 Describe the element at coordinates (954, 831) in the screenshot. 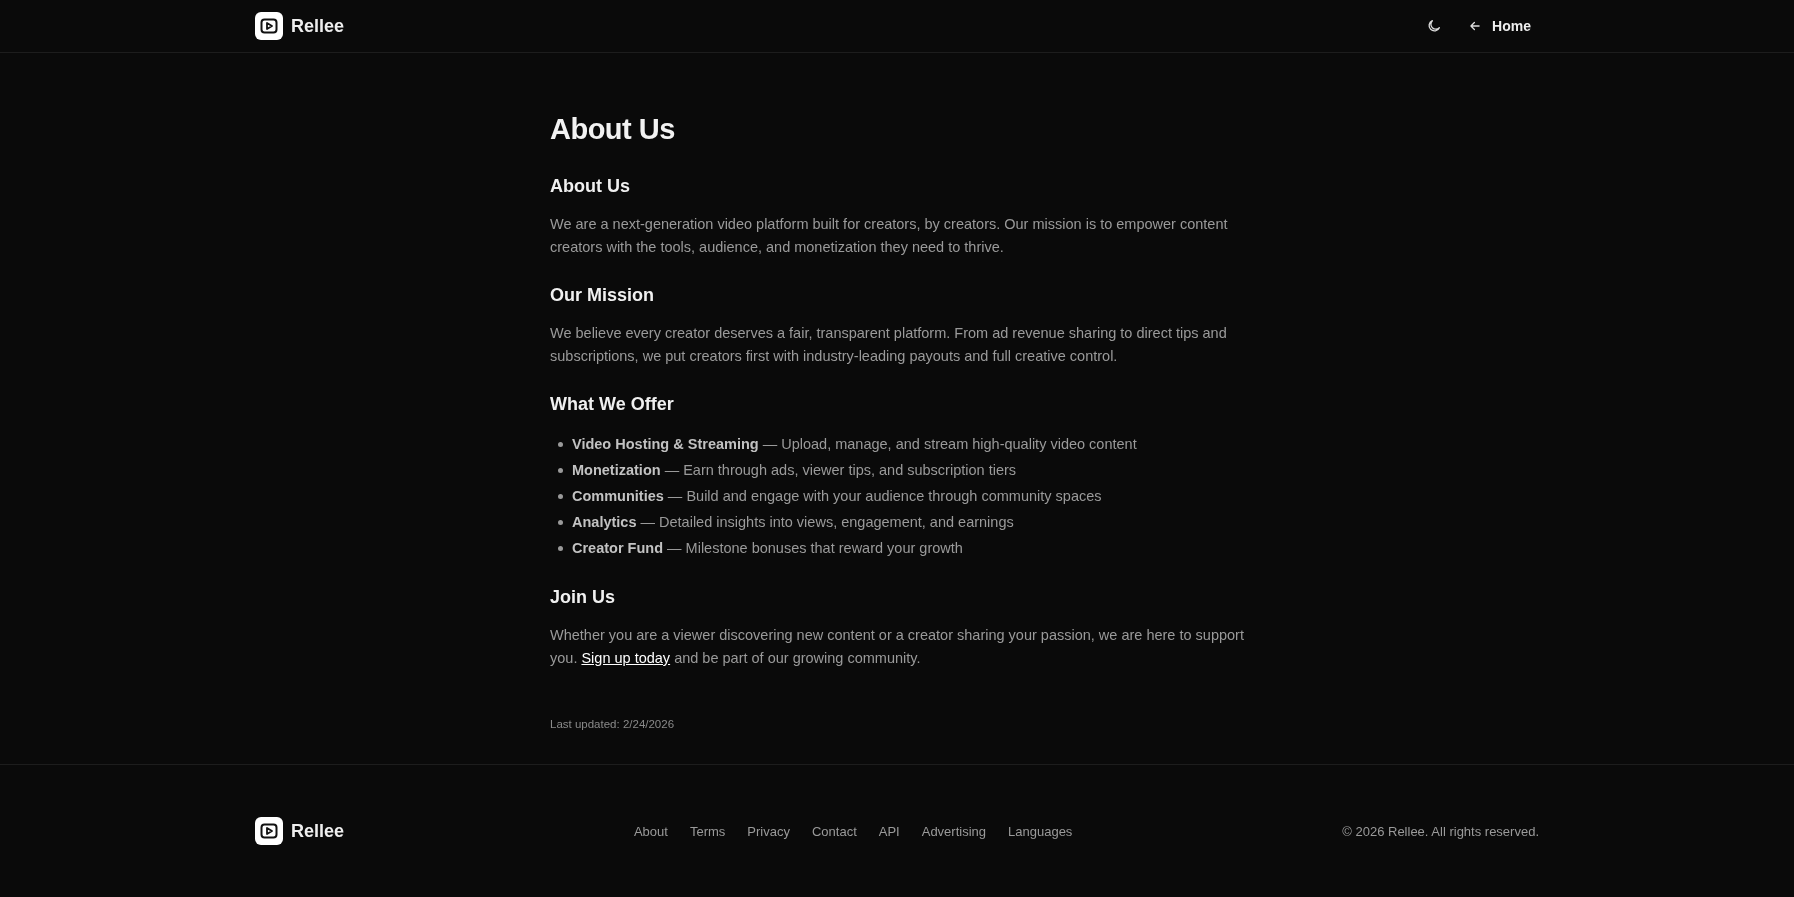

I see `footer-link: Advertising` at that location.